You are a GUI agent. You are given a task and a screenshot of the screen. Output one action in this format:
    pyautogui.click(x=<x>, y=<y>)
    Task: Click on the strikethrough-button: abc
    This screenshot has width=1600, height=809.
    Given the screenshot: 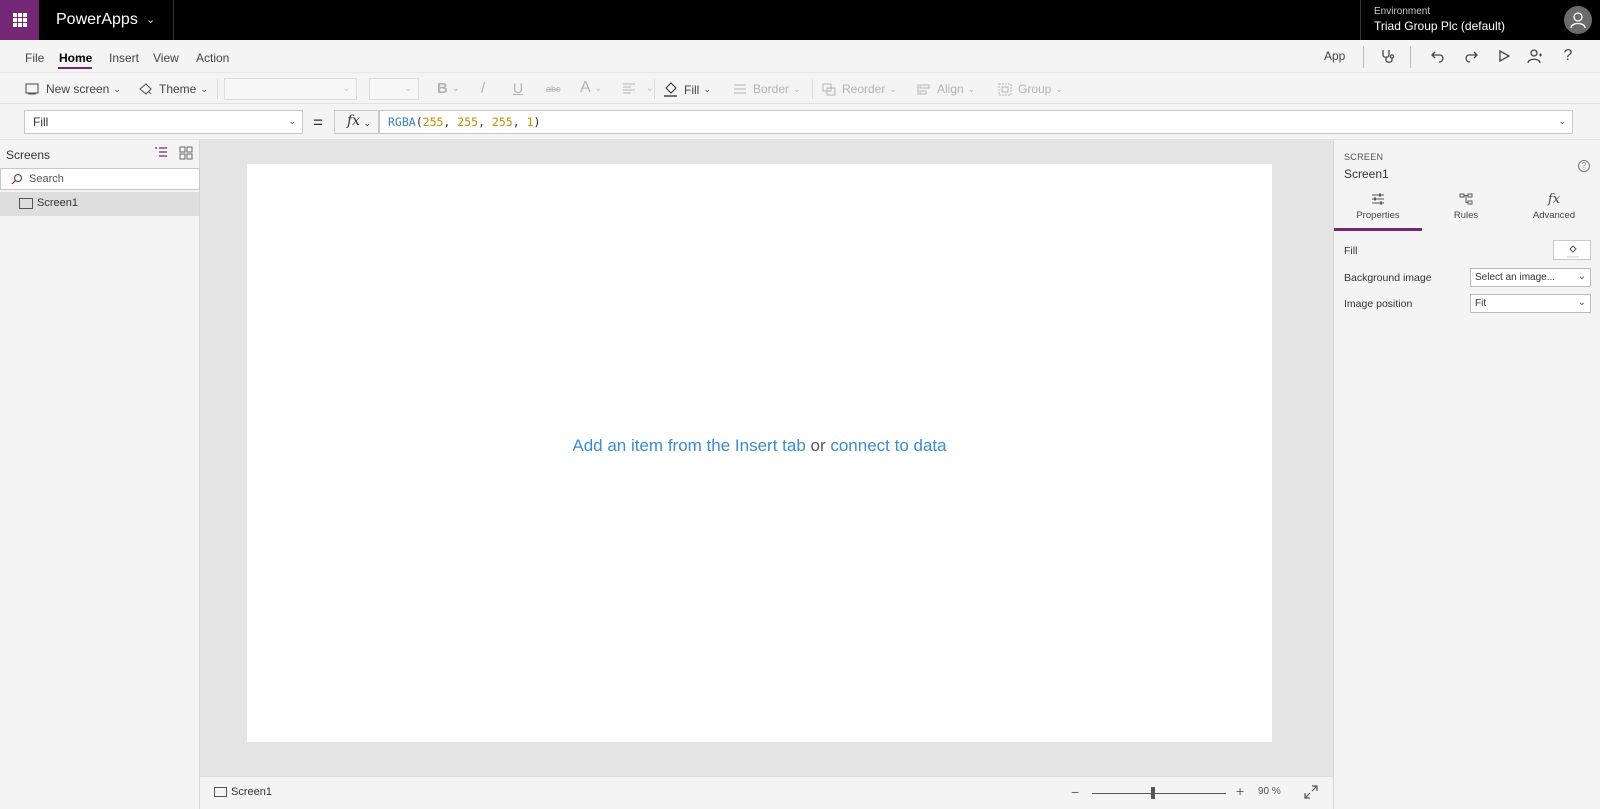 What is the action you would take?
    pyautogui.click(x=553, y=89)
    